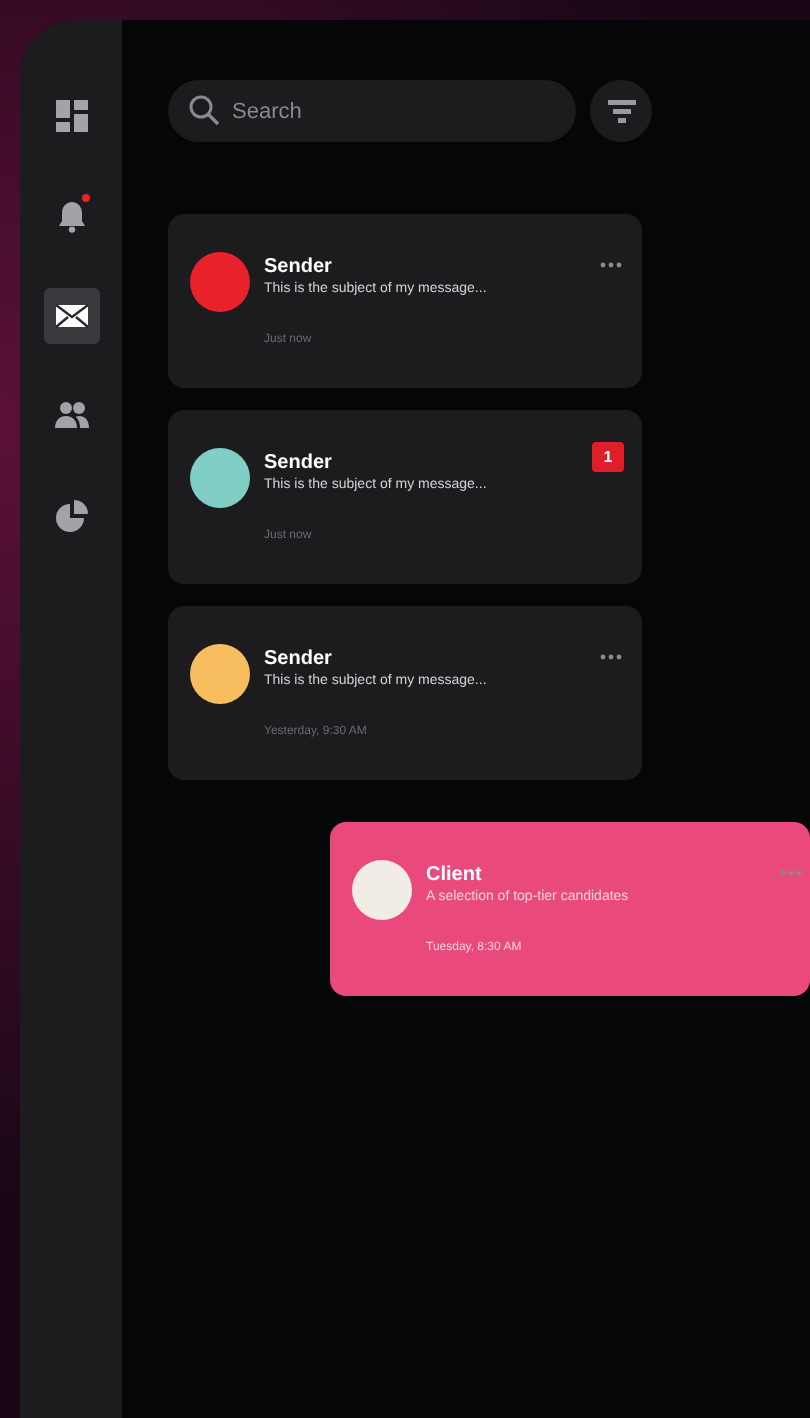 The height and width of the screenshot is (1418, 810). I want to click on pie-chart-icon, so click(71, 516).